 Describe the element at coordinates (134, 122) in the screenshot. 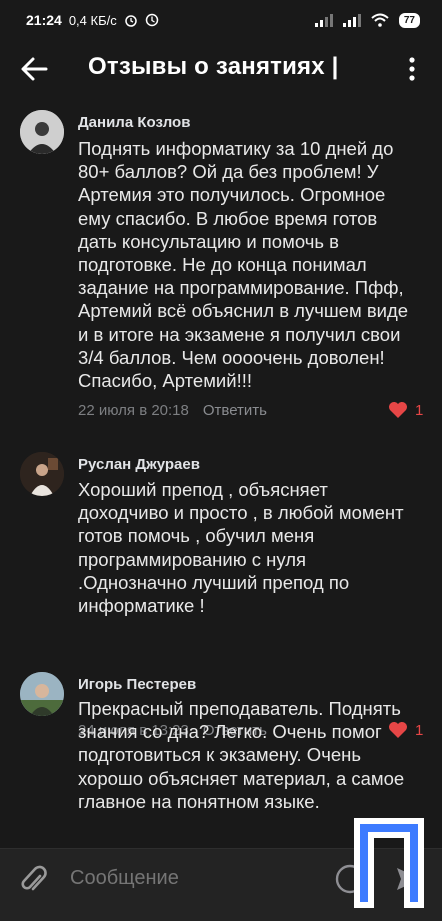

I see `comment-author: Данила Козлов` at that location.